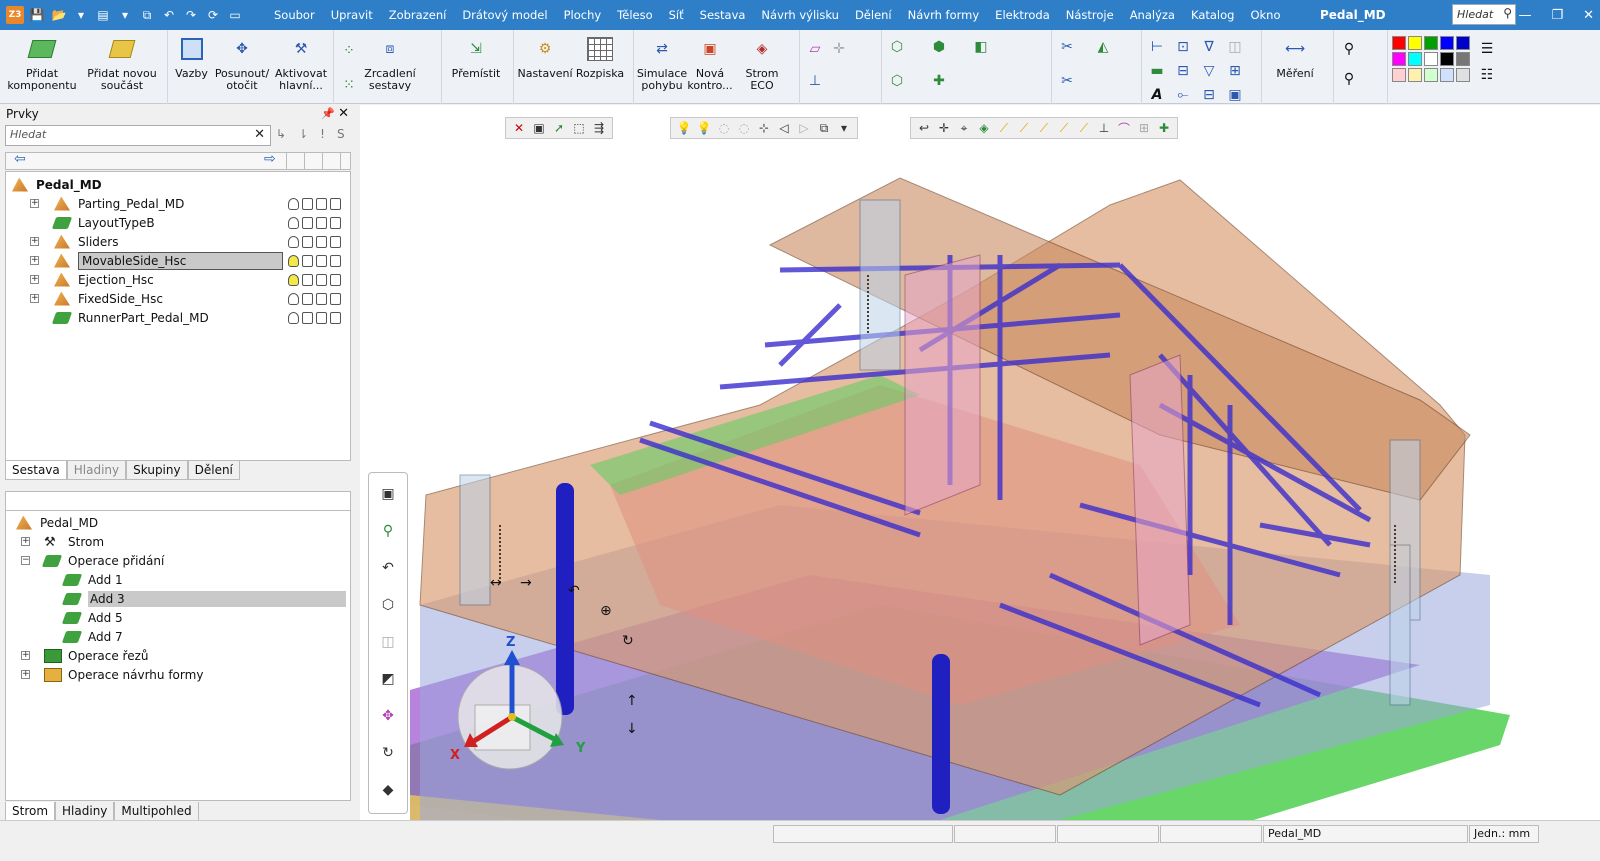  Describe the element at coordinates (815, 81) in the screenshot. I see `axis-icon: ⊥` at that location.